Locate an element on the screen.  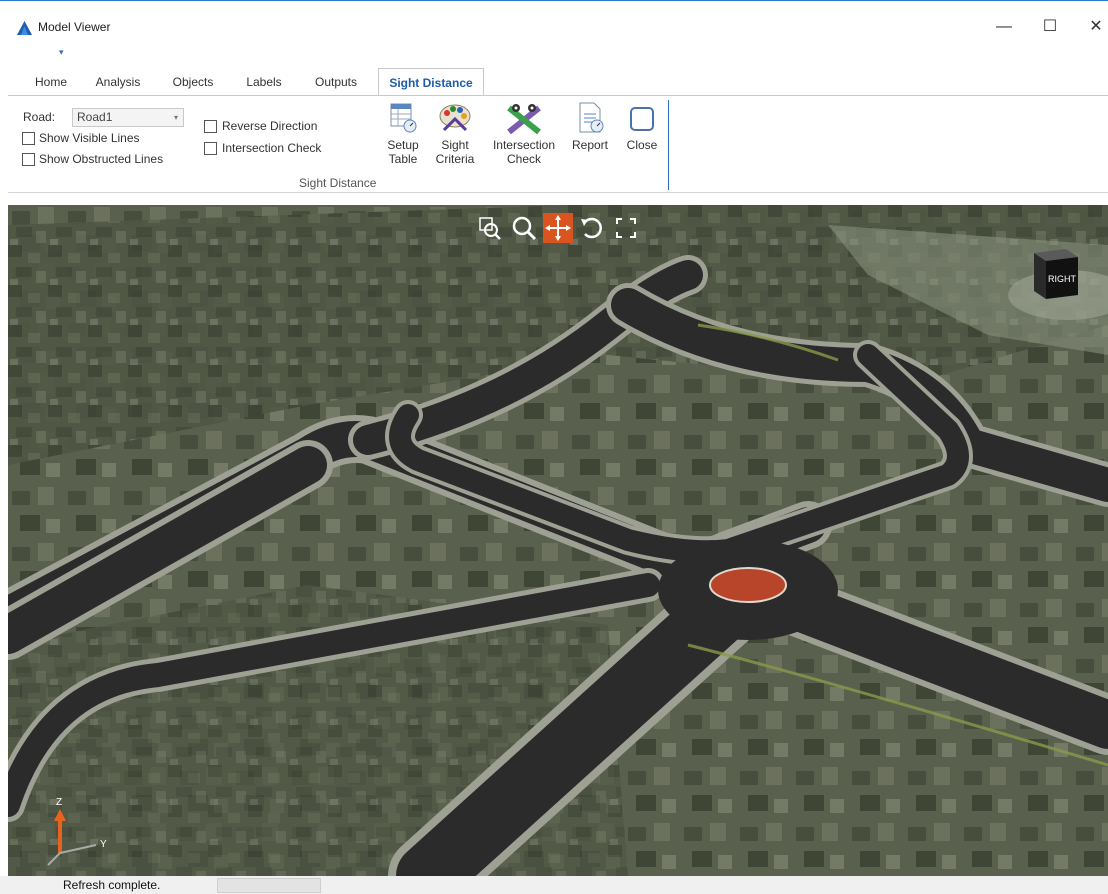
axis-triad: Z Y is located at coordinates (77, 831).